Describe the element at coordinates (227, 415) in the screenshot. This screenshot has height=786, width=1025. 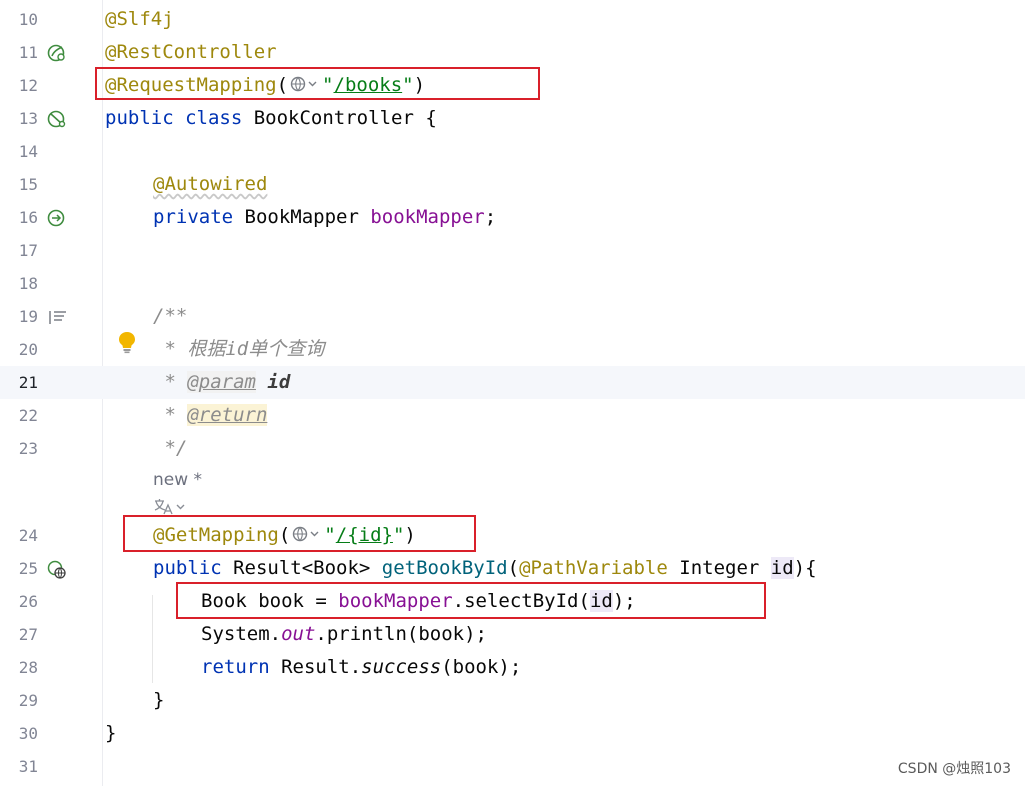
I see `doc-return-tag: @return` at that location.